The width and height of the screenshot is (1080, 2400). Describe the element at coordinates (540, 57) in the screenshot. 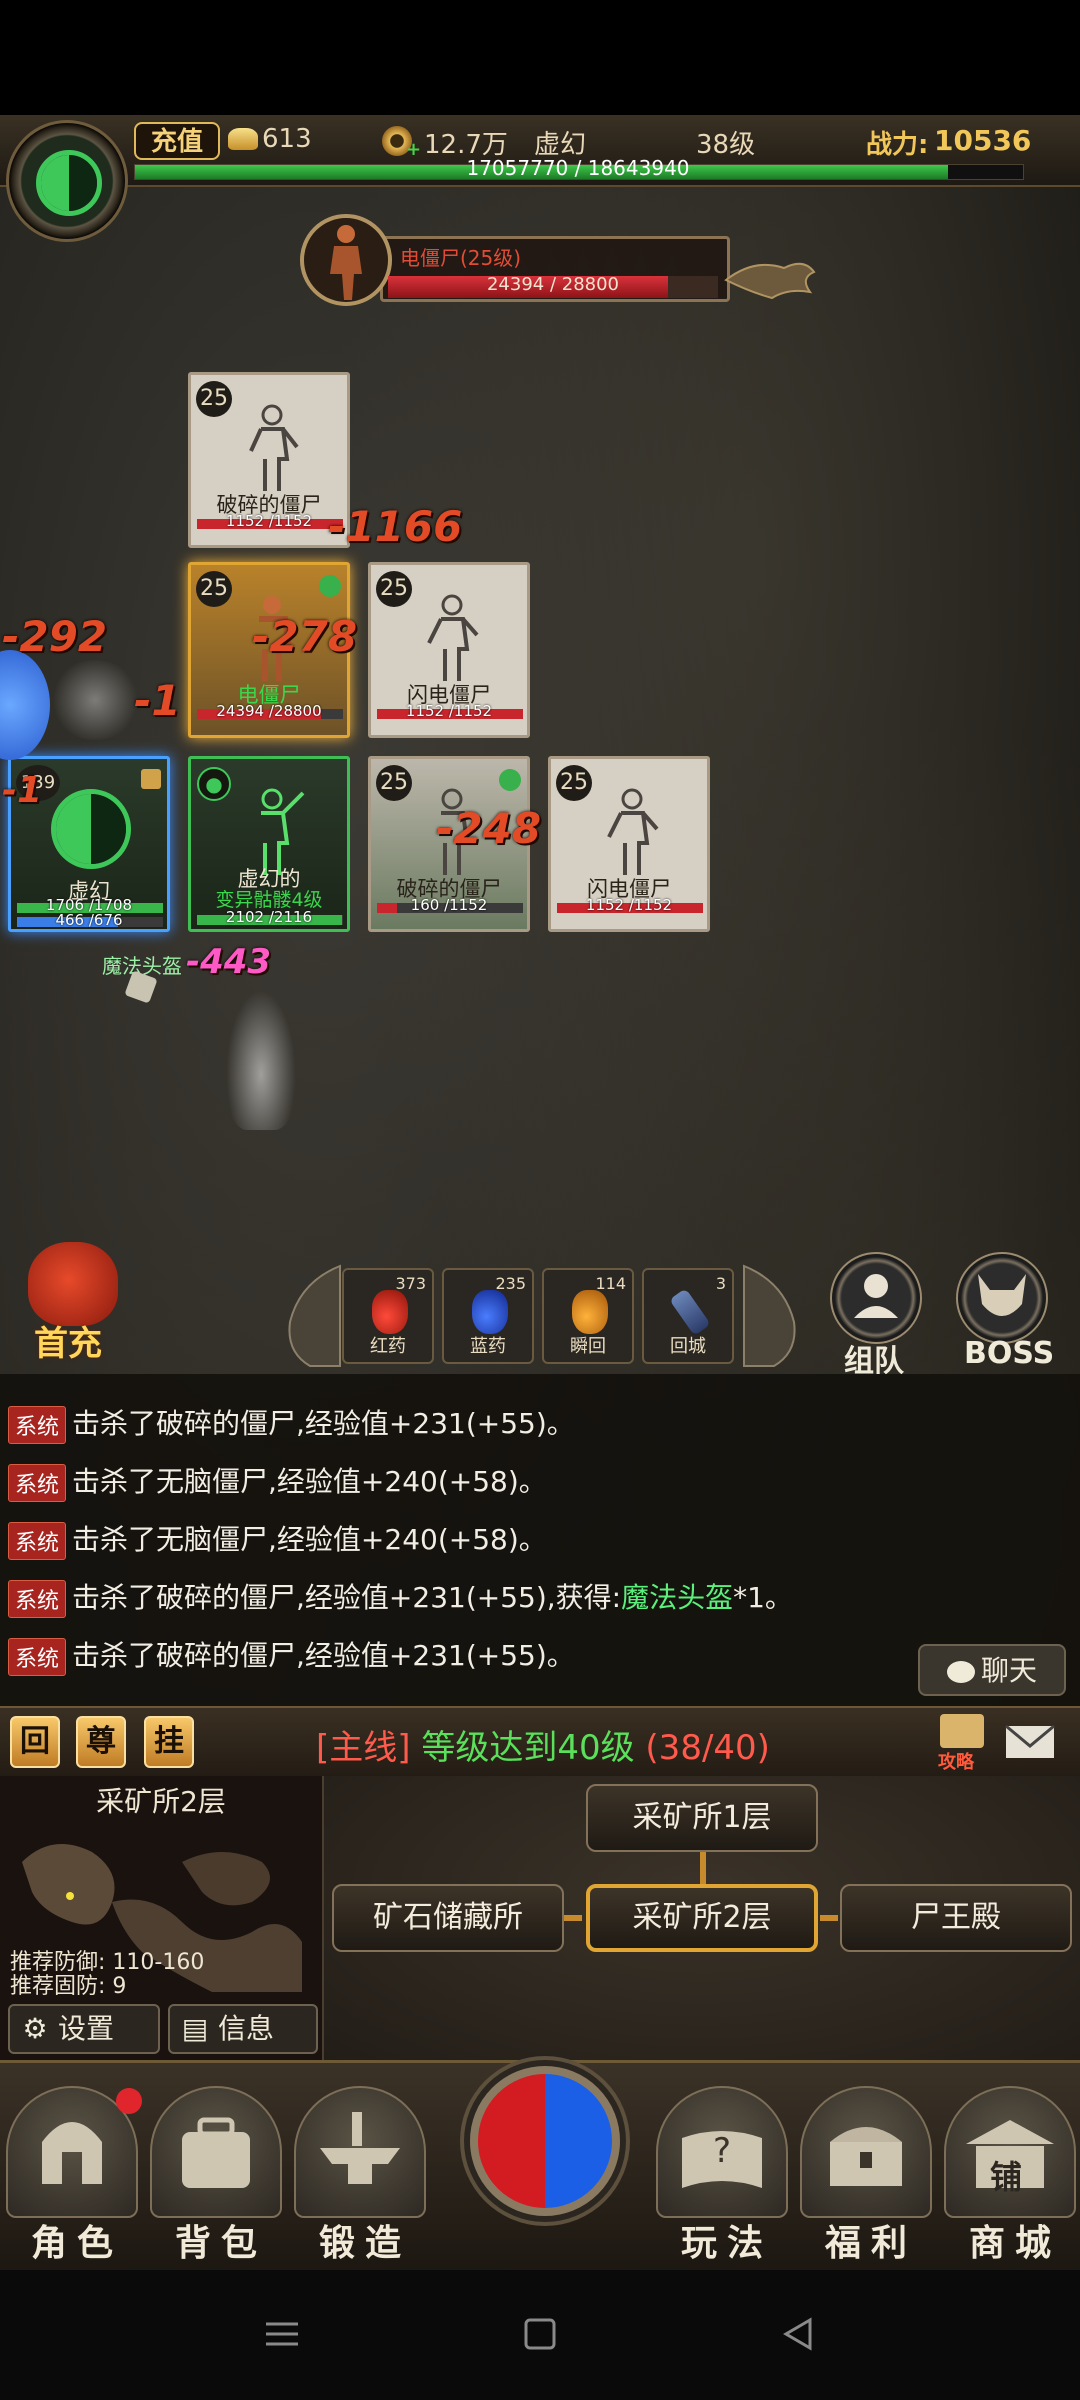

I see `status-bar` at that location.